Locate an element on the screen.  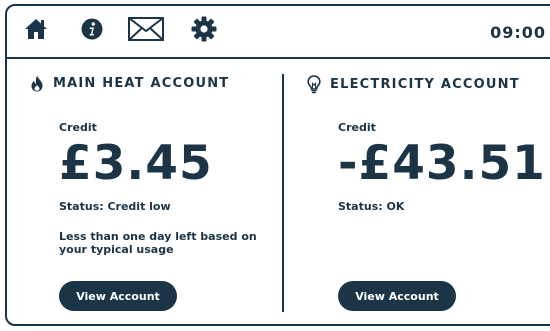
flame-icon is located at coordinates (37, 83).